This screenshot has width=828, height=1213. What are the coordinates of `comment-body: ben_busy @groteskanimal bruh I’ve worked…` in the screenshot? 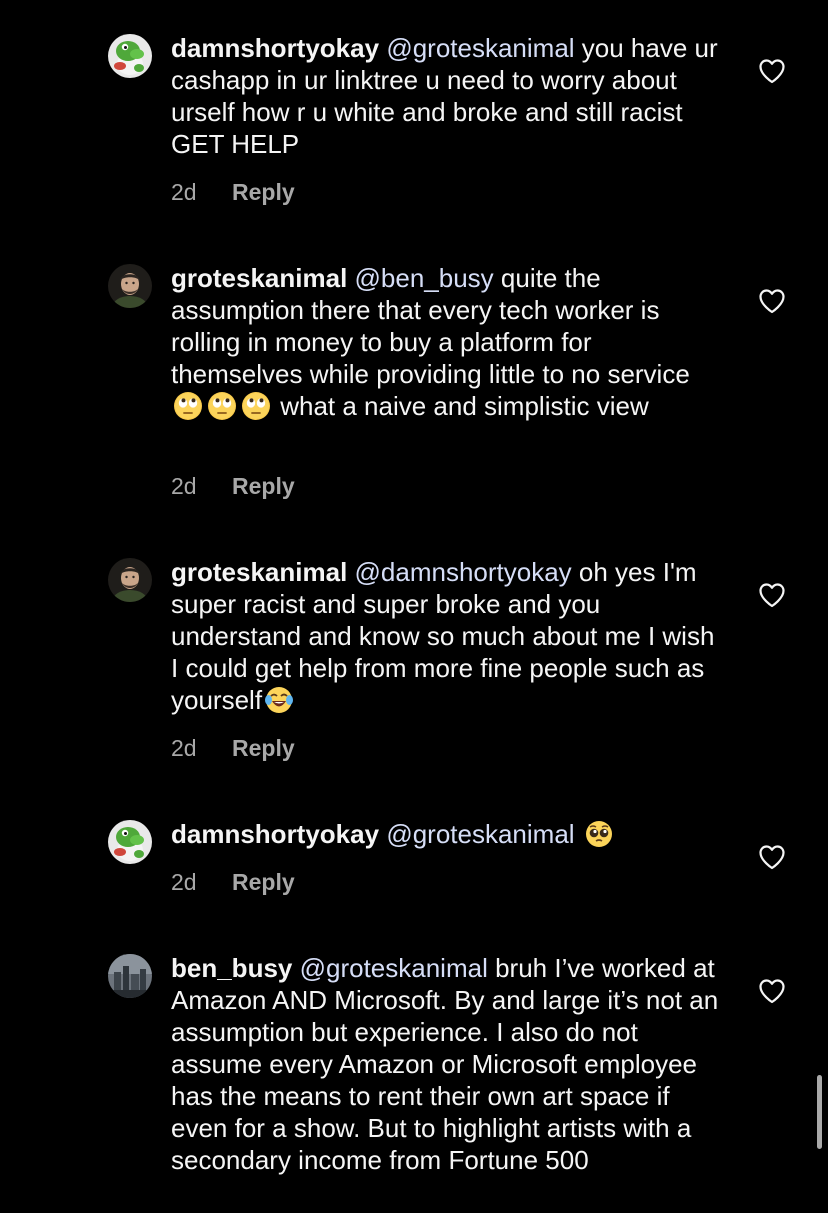 It's located at (445, 1064).